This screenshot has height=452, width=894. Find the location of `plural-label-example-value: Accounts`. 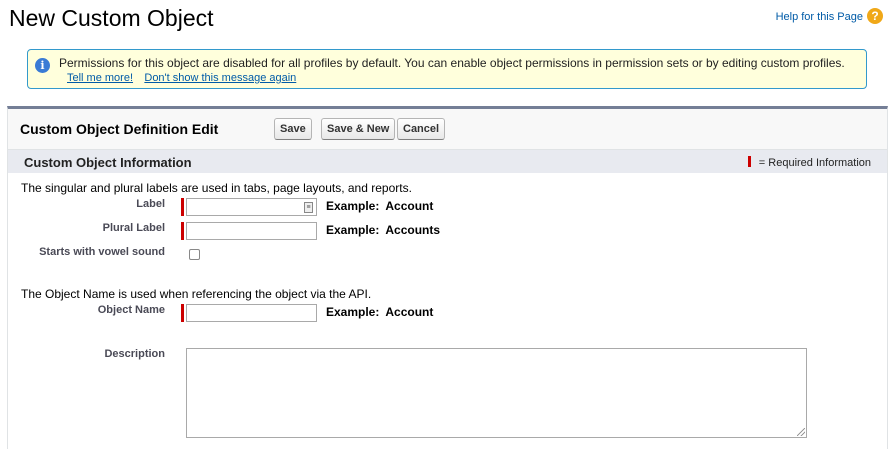

plural-label-example-value: Accounts is located at coordinates (413, 230).